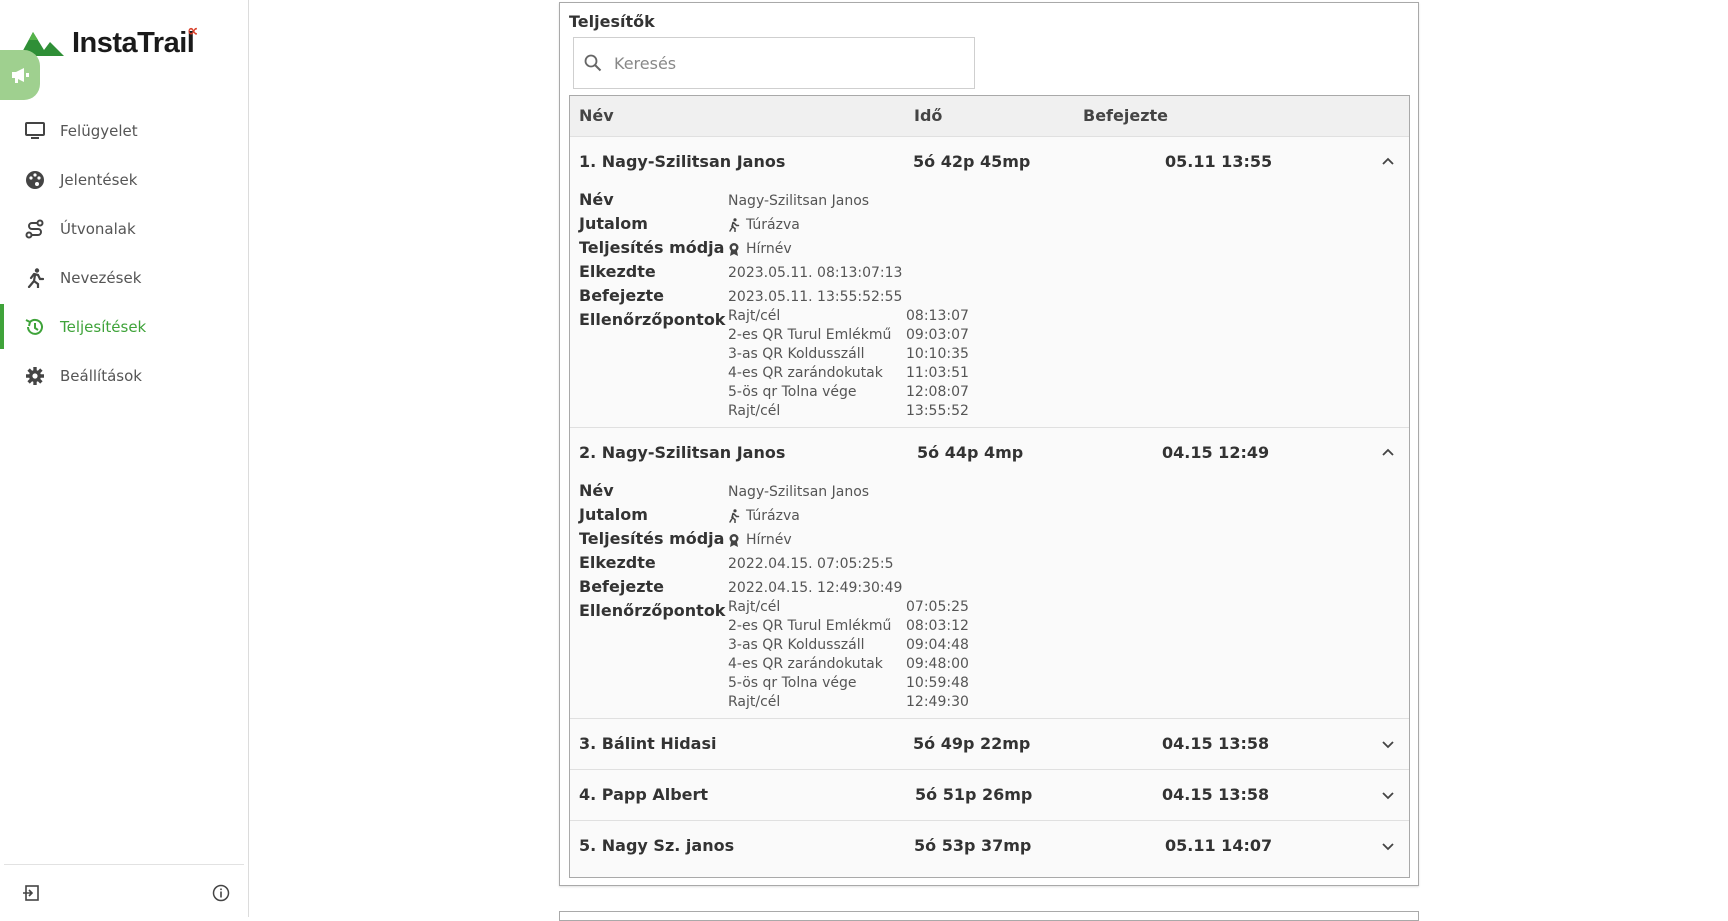 This screenshot has height=921, width=1728. I want to click on info-icon, so click(221, 893).